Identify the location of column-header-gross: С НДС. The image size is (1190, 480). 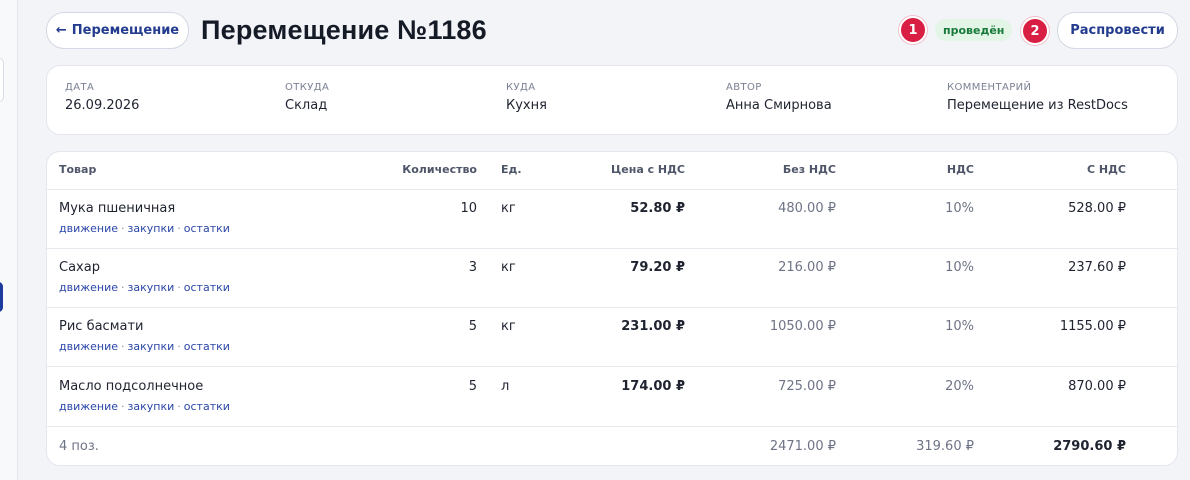
(1106, 169).